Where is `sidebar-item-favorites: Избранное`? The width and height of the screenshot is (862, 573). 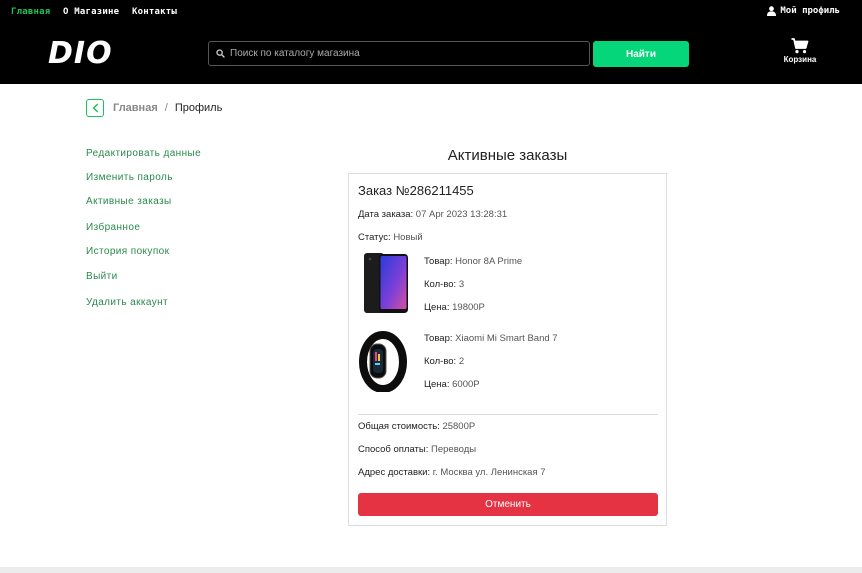
sidebar-item-favorites: Избранное is located at coordinates (113, 227).